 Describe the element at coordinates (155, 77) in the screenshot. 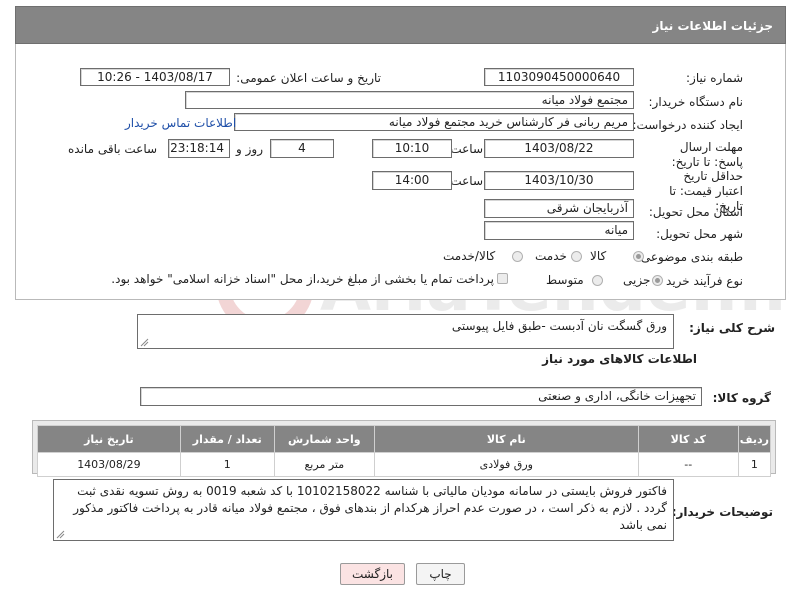

I see `announce-date-field: 1403/08/17 - 10:26` at that location.